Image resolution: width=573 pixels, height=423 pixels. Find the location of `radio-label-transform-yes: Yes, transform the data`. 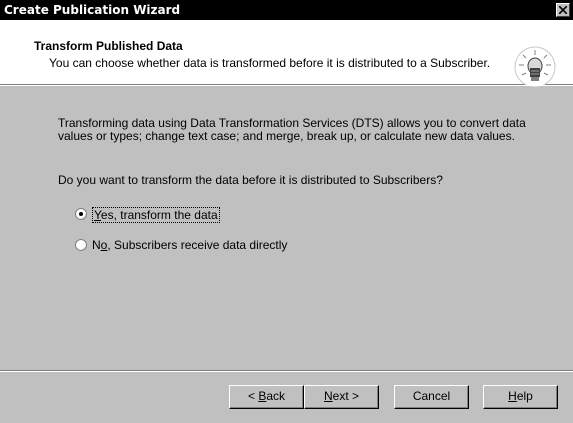

radio-label-transform-yes: Yes, transform the data is located at coordinates (156, 215).